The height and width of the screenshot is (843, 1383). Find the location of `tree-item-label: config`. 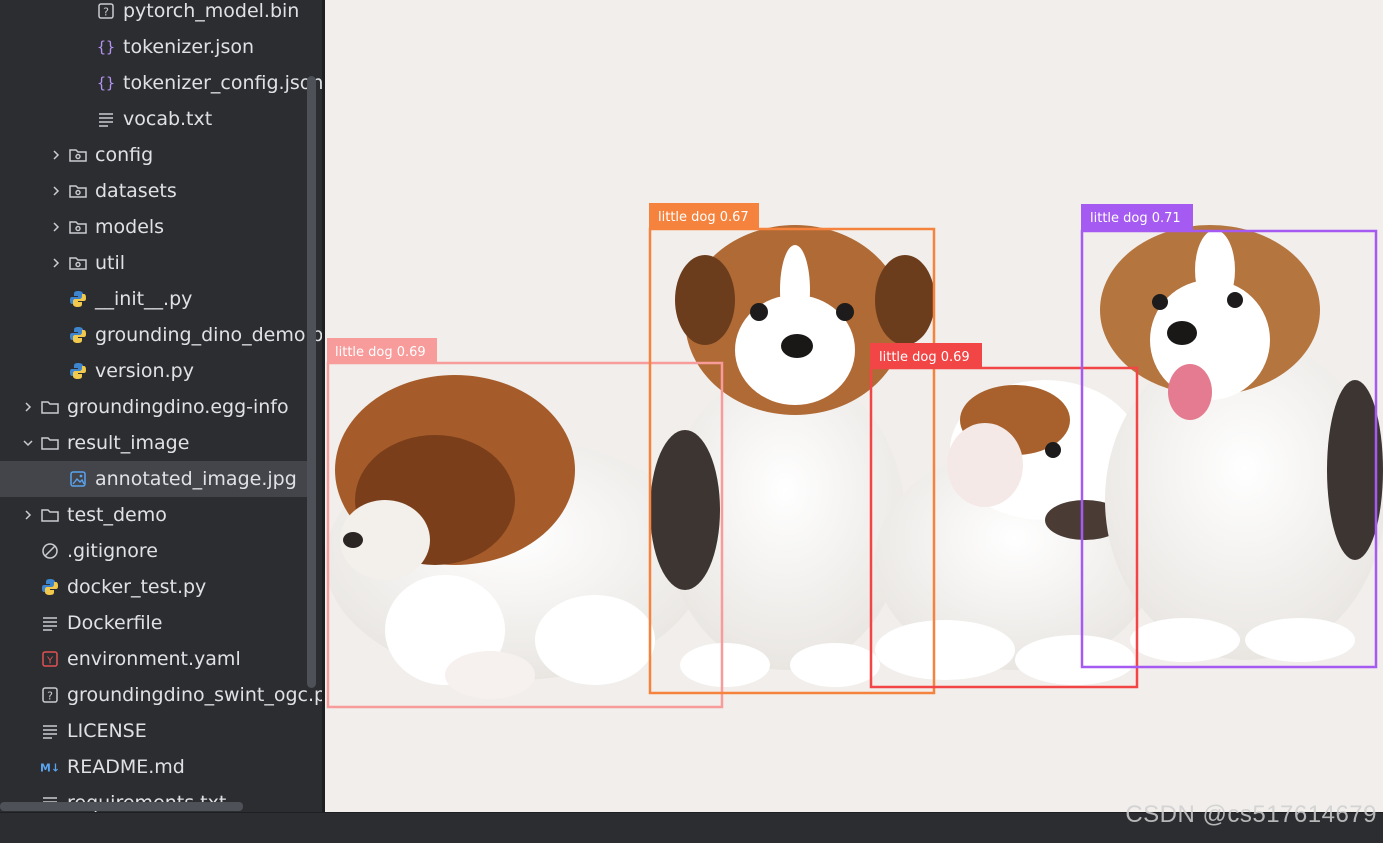

tree-item-label: config is located at coordinates (124, 155).